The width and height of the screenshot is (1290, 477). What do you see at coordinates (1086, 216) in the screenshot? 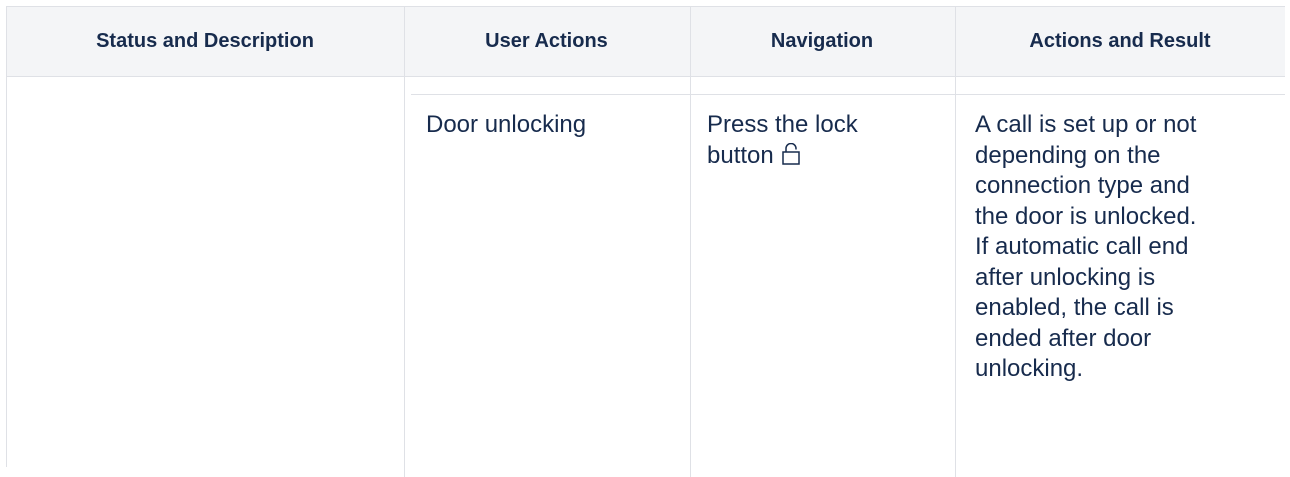
I see `result-line: the door is unlocked.` at bounding box center [1086, 216].